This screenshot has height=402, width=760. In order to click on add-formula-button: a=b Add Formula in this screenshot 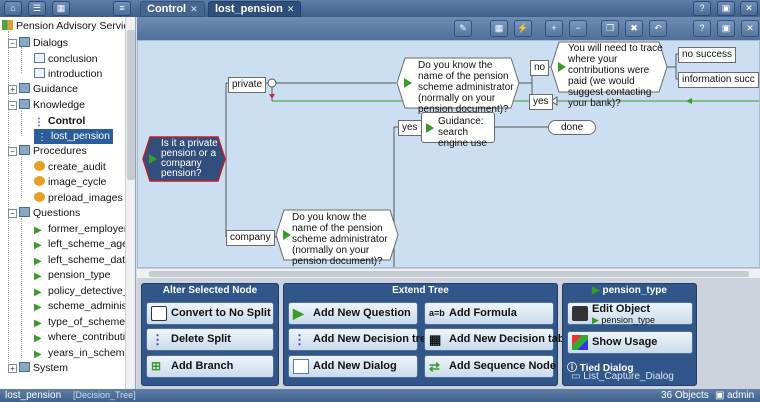, I will do `click(489, 313)`.